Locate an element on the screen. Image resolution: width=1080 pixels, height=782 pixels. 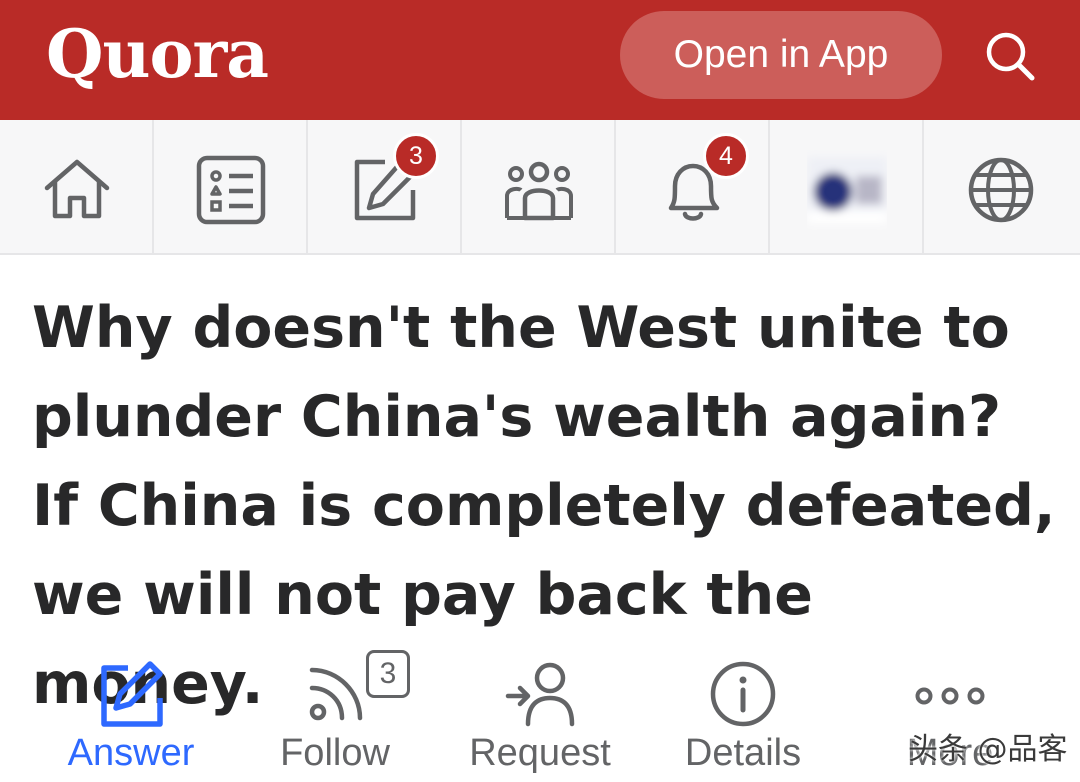
nav-profile is located at coordinates (847, 186).